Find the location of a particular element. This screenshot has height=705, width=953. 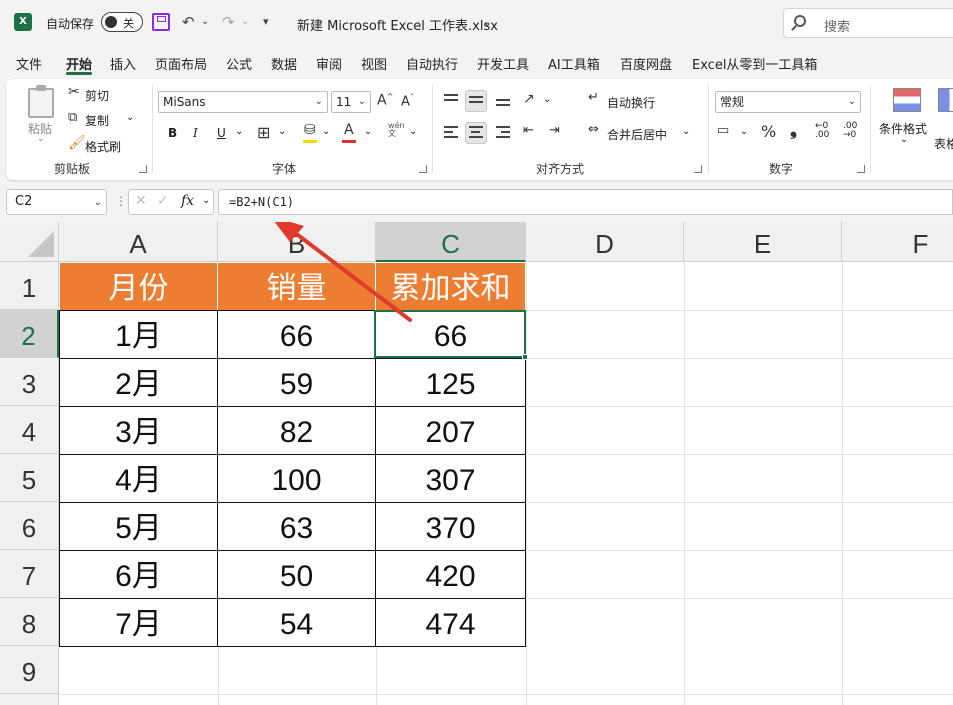

underline-dropdown-icon: ⌄ is located at coordinates (239, 131).